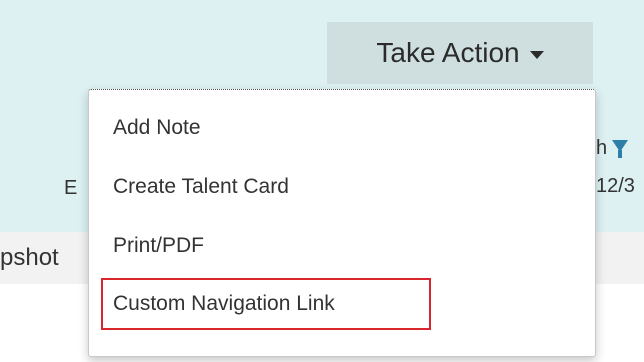  What do you see at coordinates (620, 149) in the screenshot?
I see `filter-icon` at bounding box center [620, 149].